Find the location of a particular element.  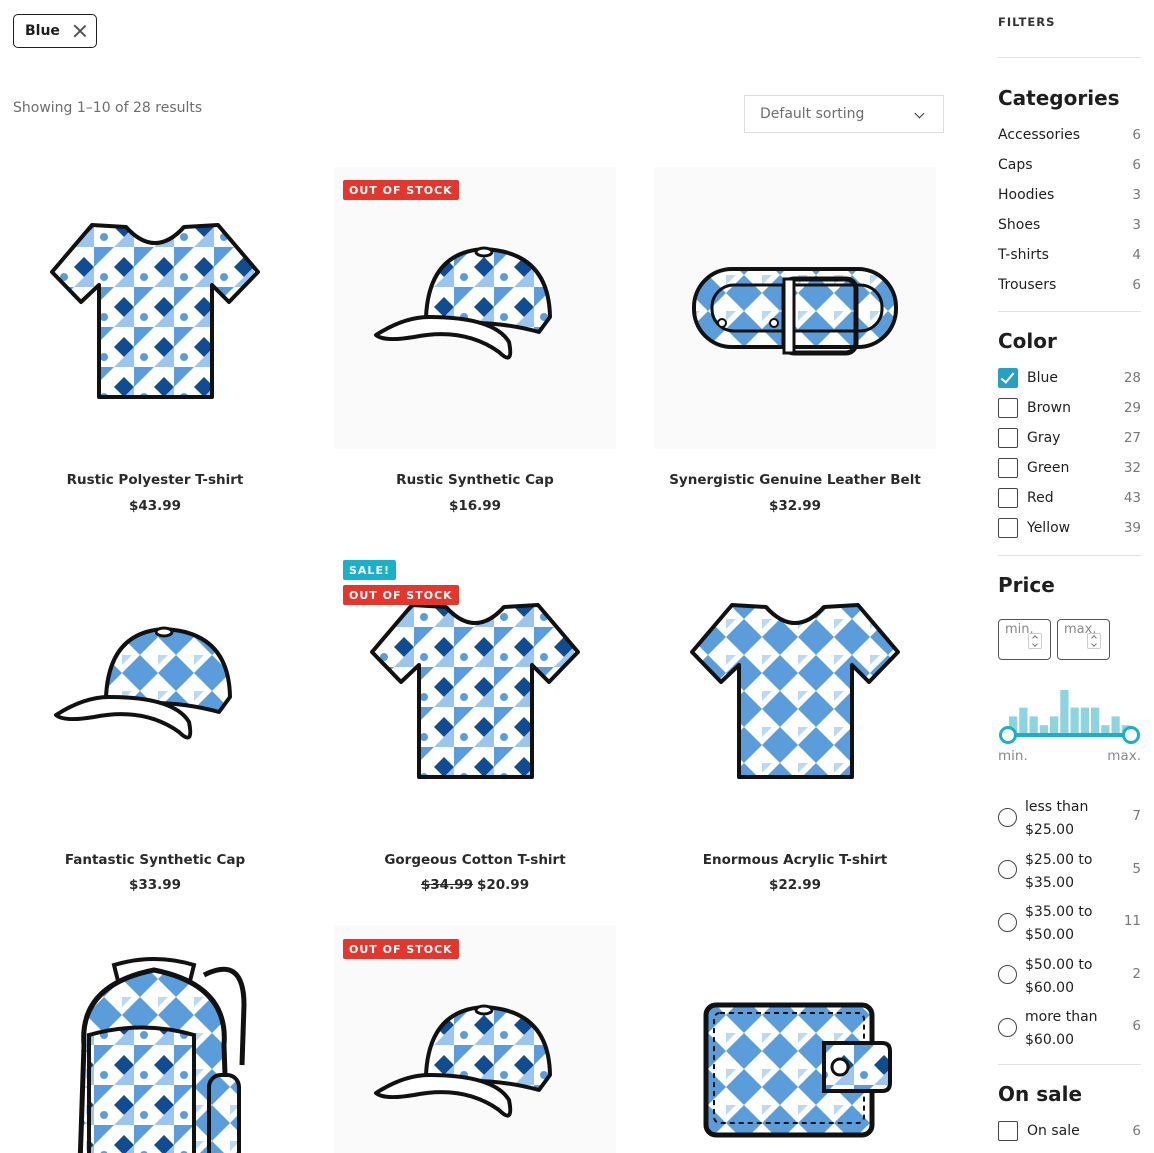

product-price: $43.99 is located at coordinates (155, 506).